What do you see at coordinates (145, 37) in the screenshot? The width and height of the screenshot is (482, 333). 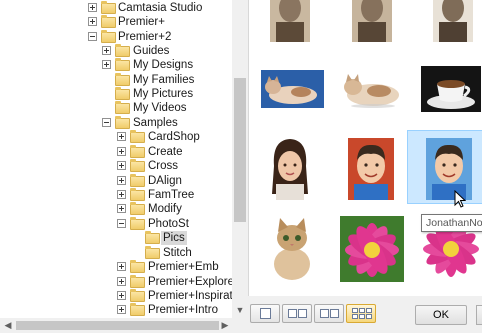 I see `tree-item-label: Premier+2` at bounding box center [145, 37].